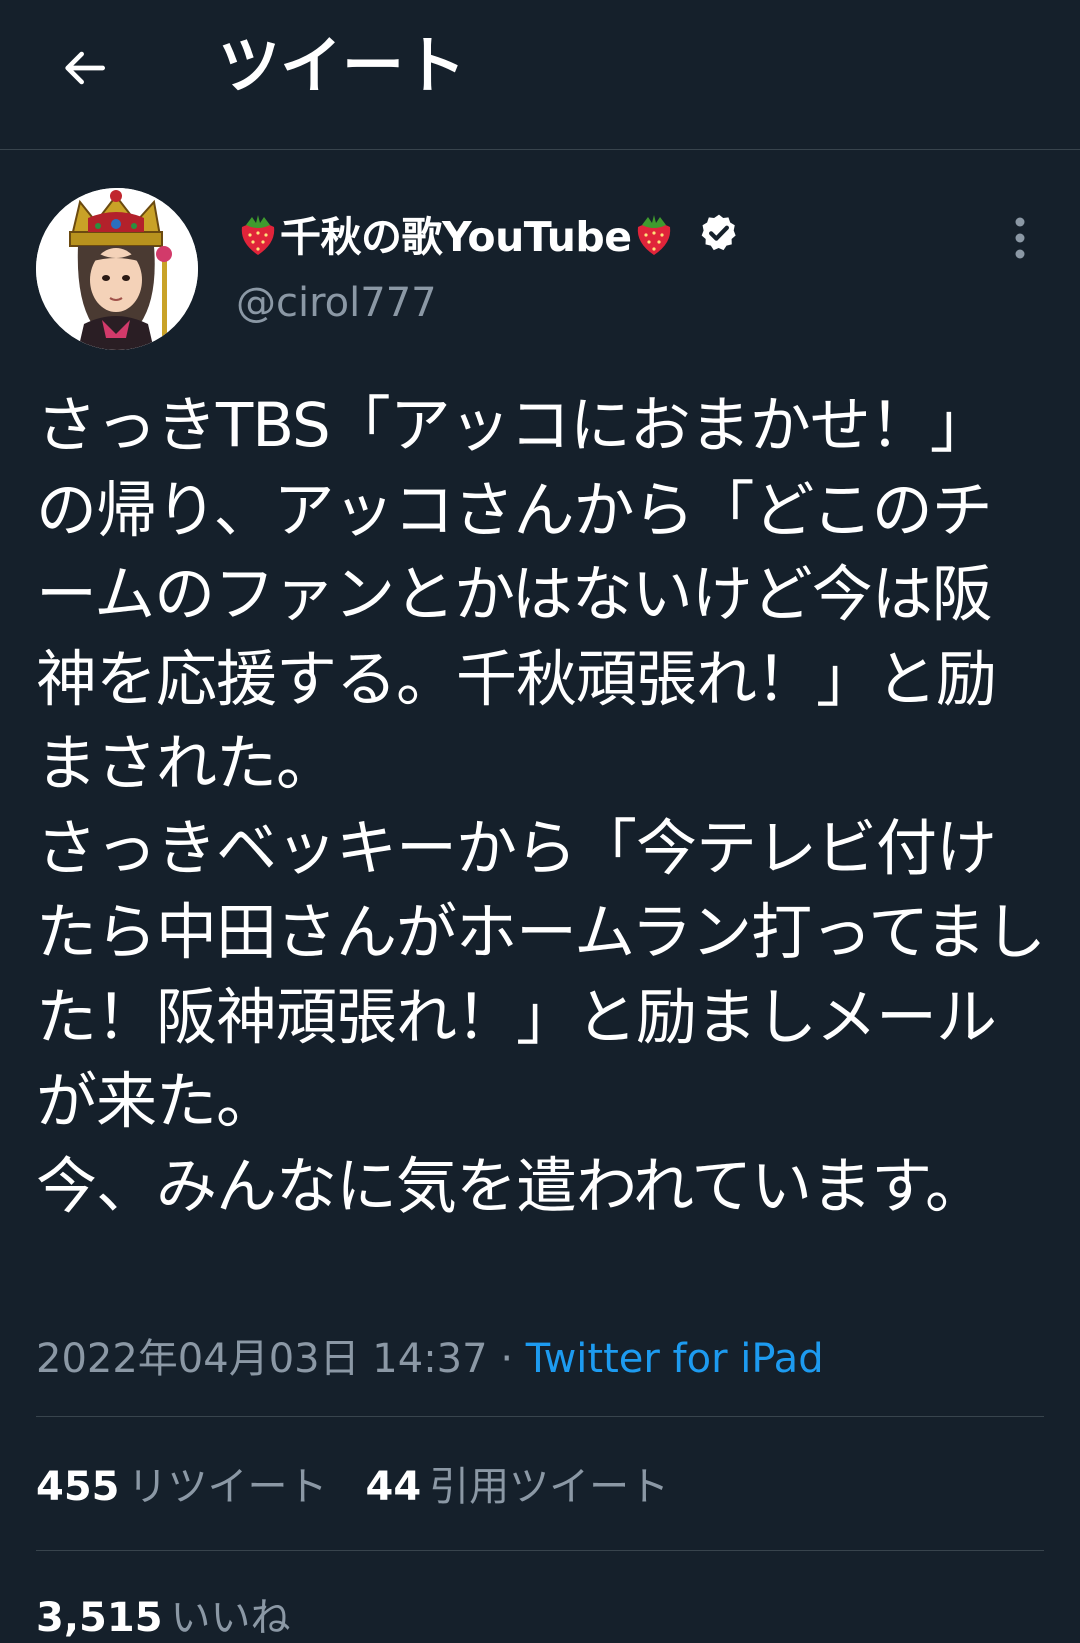  I want to click on retweets-count: 455, so click(78, 1487).